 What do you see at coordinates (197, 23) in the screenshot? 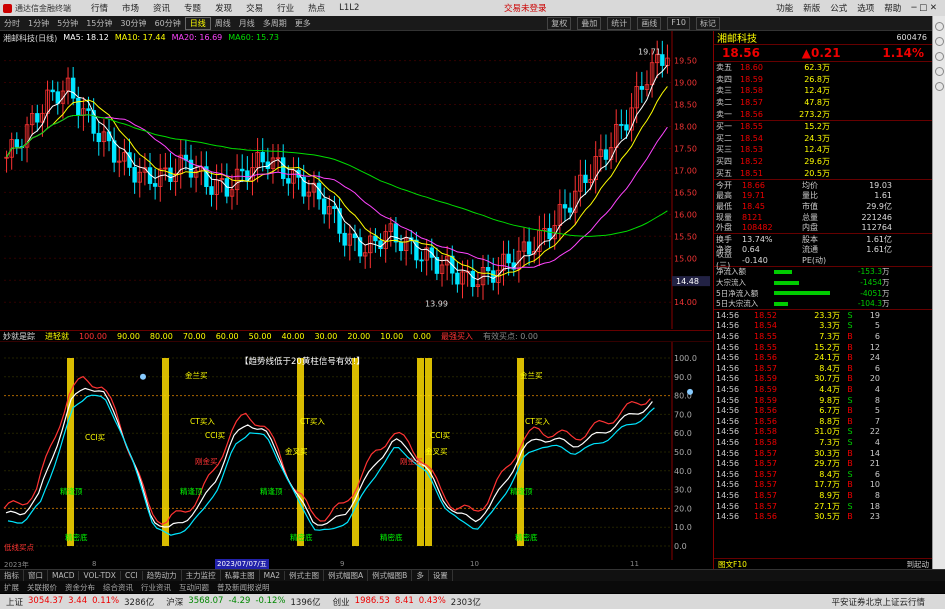
I see `period-daily: 日线` at bounding box center [197, 23].